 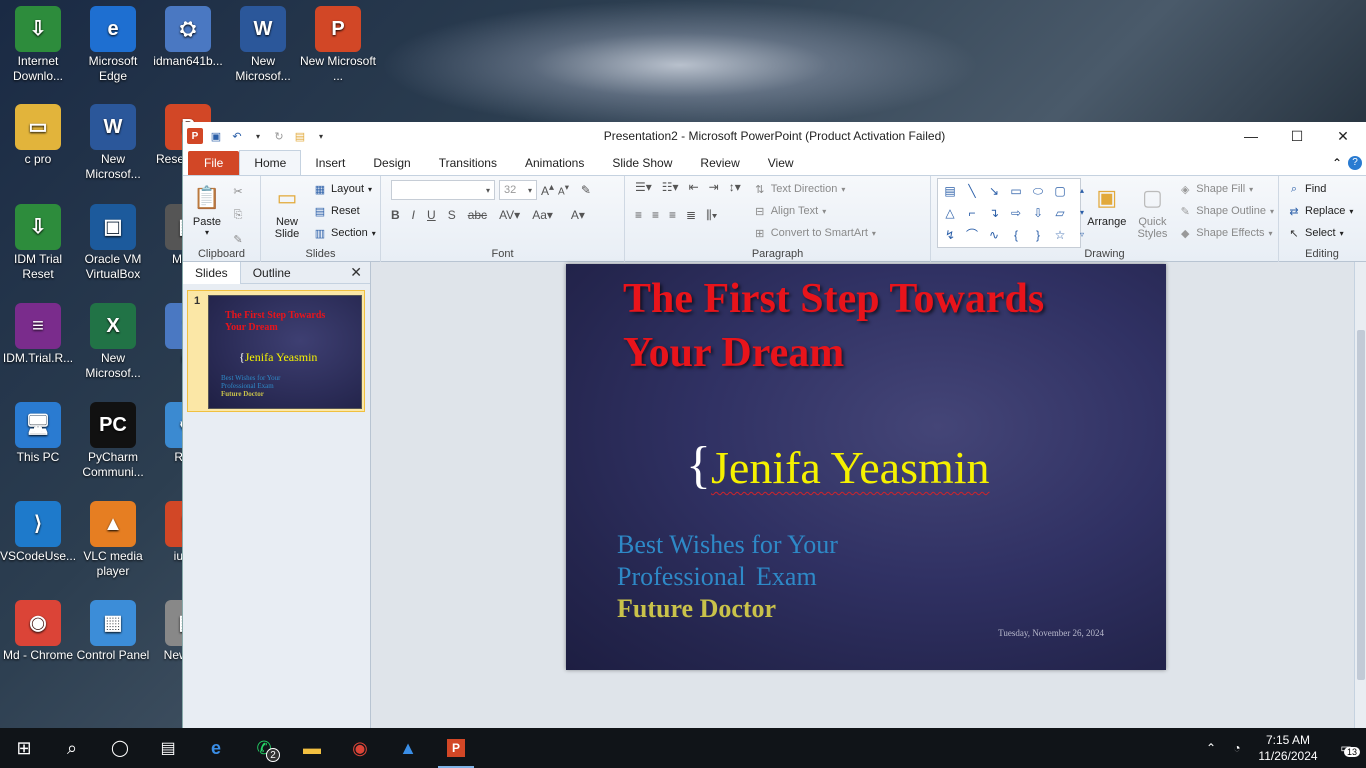 I want to click on font-family-select: ▾, so click(x=443, y=190).